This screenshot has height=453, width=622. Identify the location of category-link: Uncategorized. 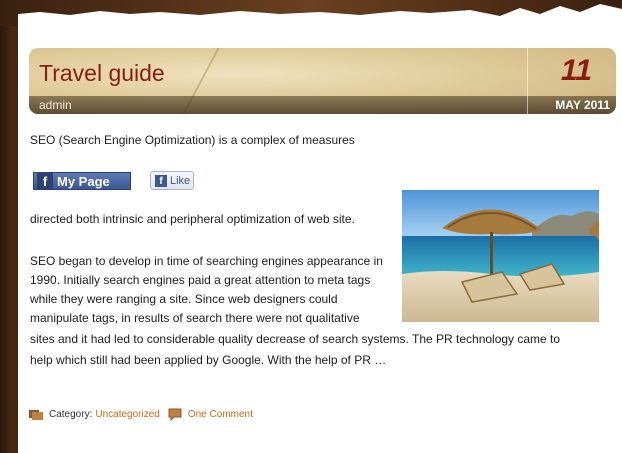
(127, 414).